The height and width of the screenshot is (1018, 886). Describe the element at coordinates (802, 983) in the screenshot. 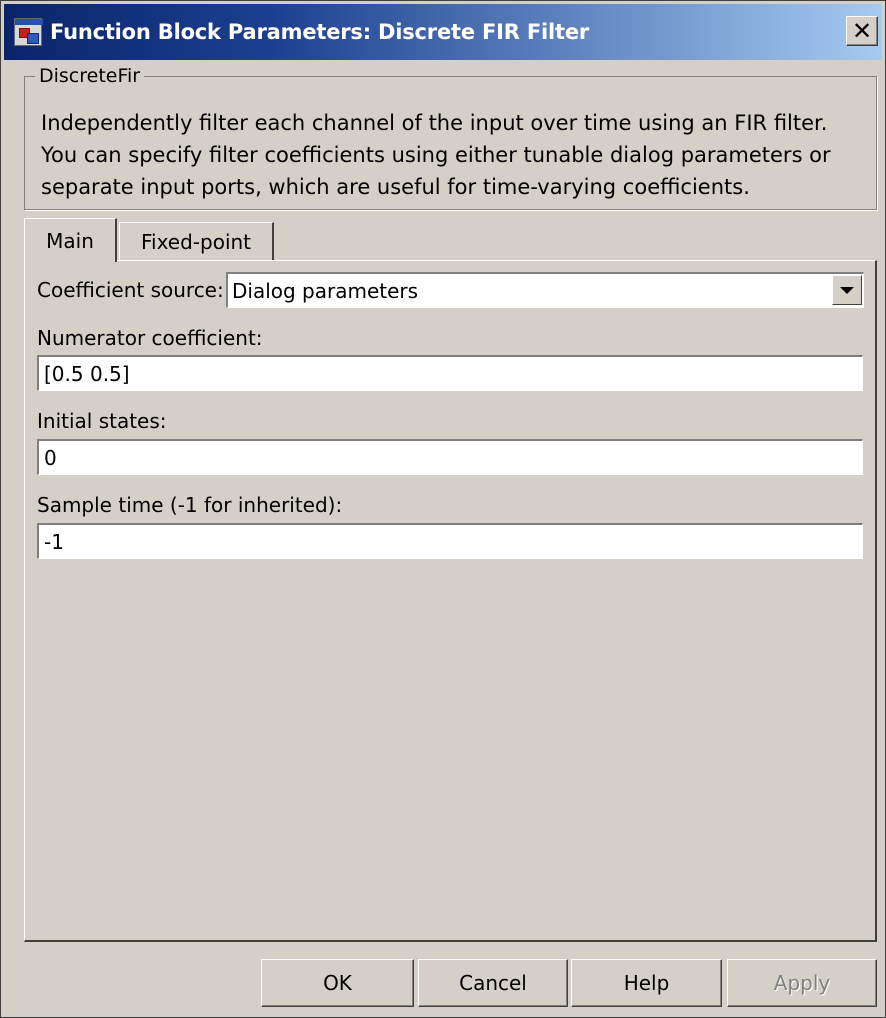

I see `apply-button: Apply` at that location.